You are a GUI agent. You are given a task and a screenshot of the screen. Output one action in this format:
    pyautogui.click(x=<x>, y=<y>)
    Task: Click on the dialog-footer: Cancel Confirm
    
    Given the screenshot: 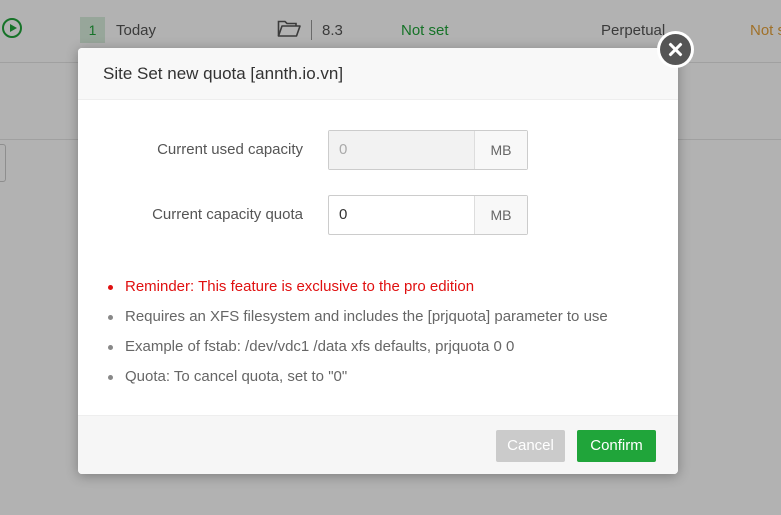 What is the action you would take?
    pyautogui.click(x=378, y=444)
    